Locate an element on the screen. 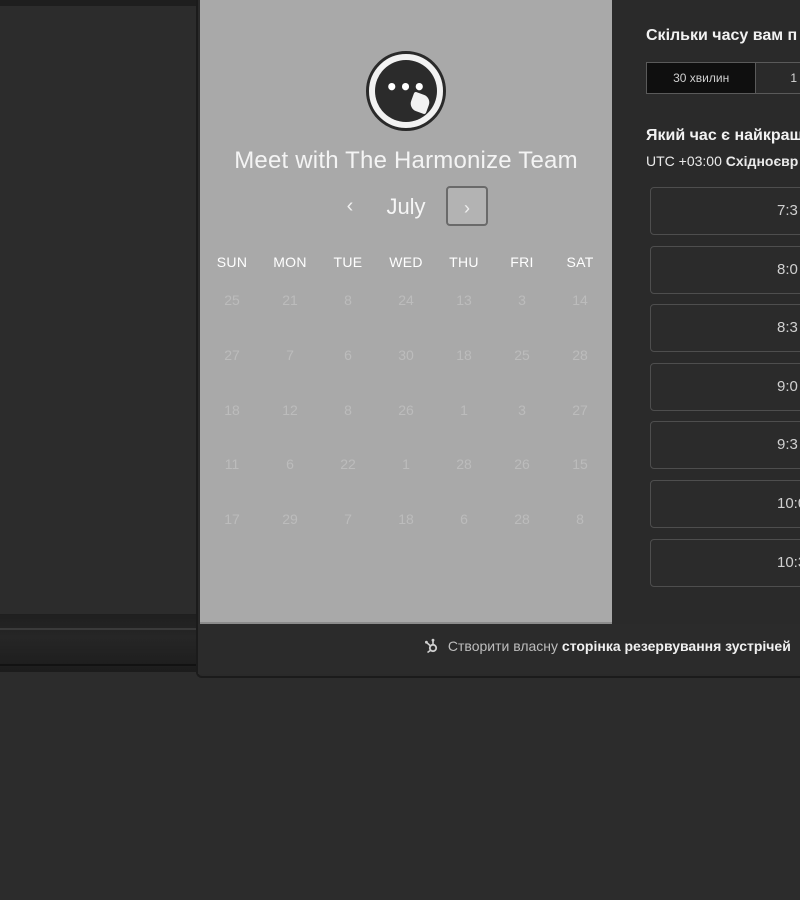 The image size is (800, 900). duration-option-30: 30 хвилин is located at coordinates (701, 78).